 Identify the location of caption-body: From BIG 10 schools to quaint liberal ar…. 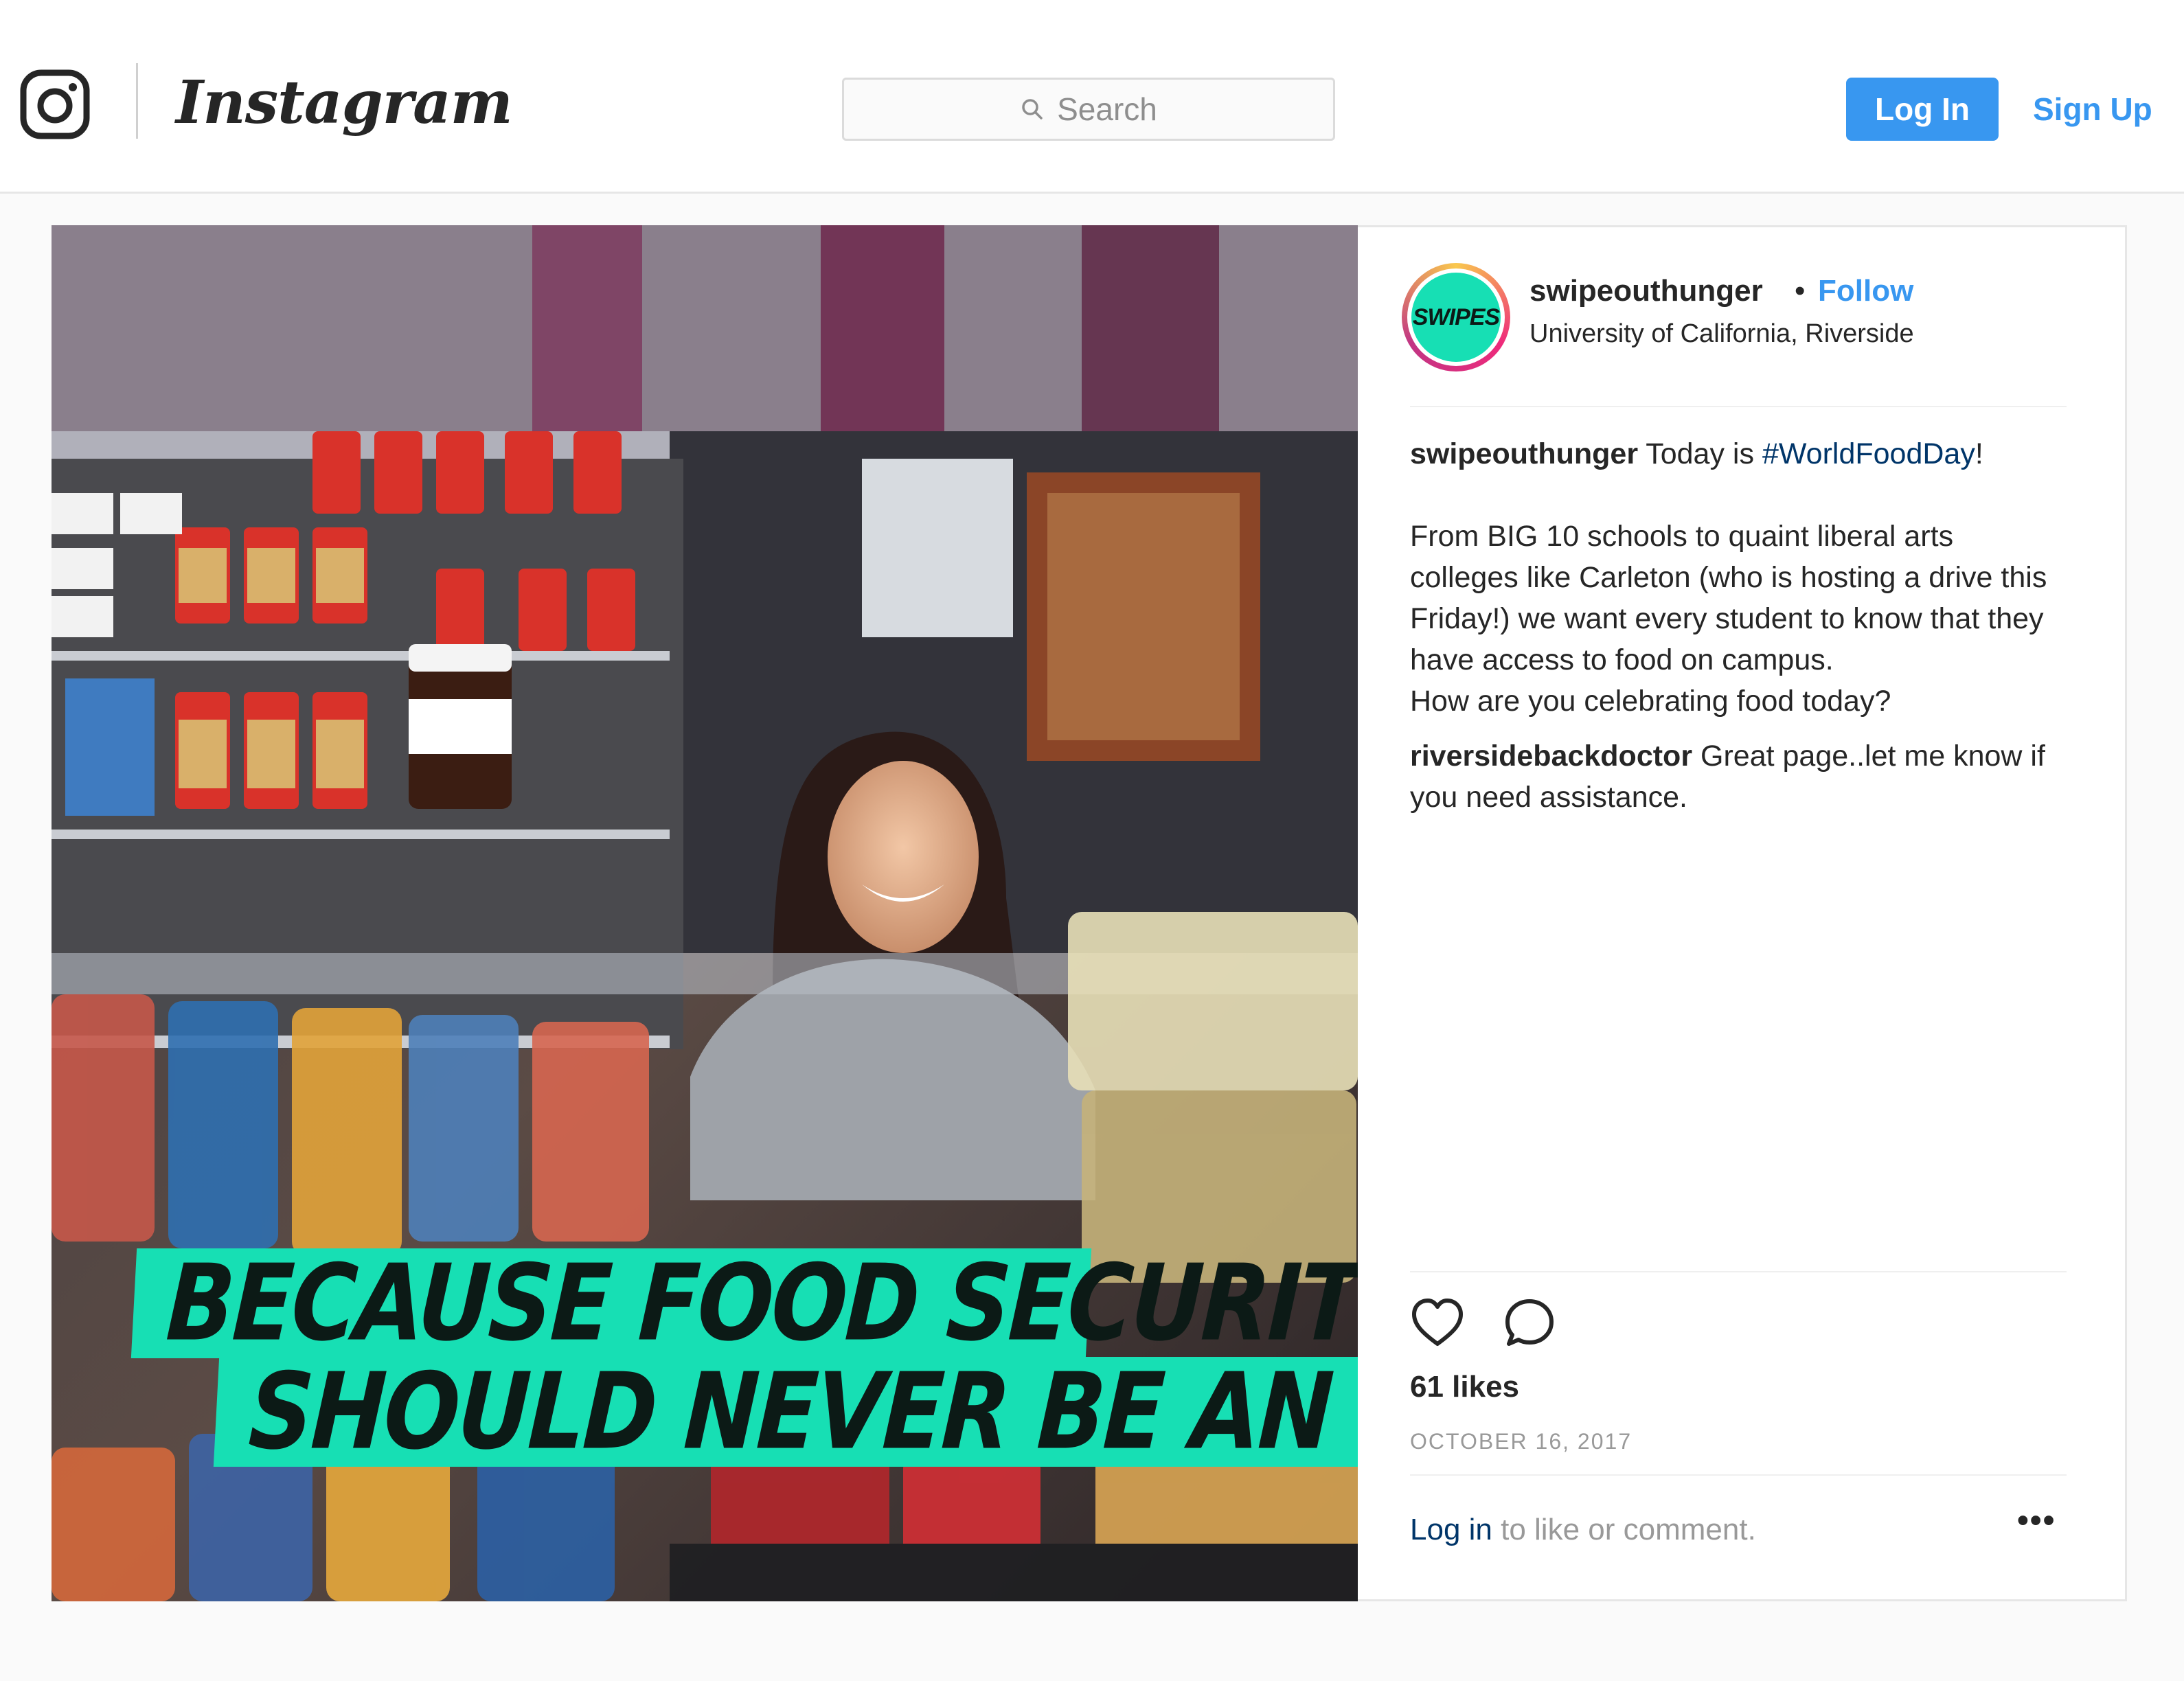
(1728, 598).